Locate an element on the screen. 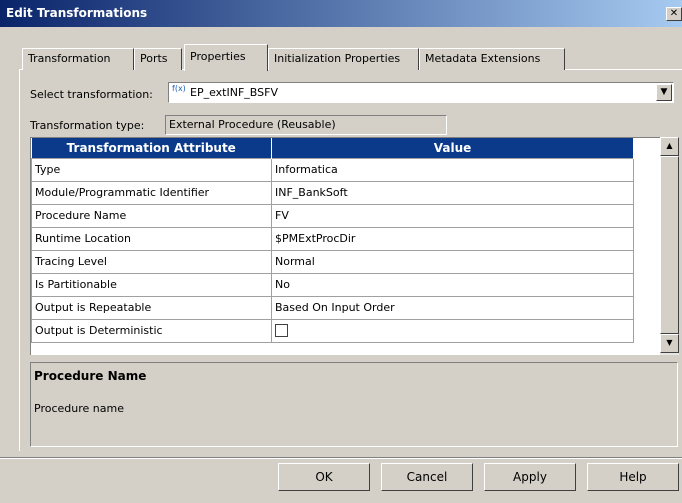 This screenshot has width=682, height=503. description-title: Procedure Name is located at coordinates (90, 376).